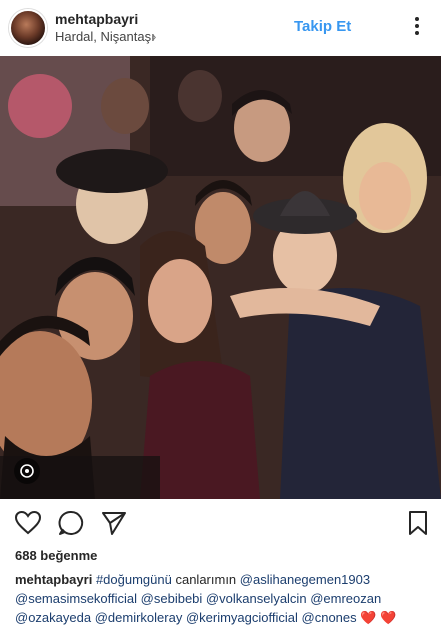 The image size is (441, 638). I want to click on mention-link: @ozakayeda, so click(53, 617).